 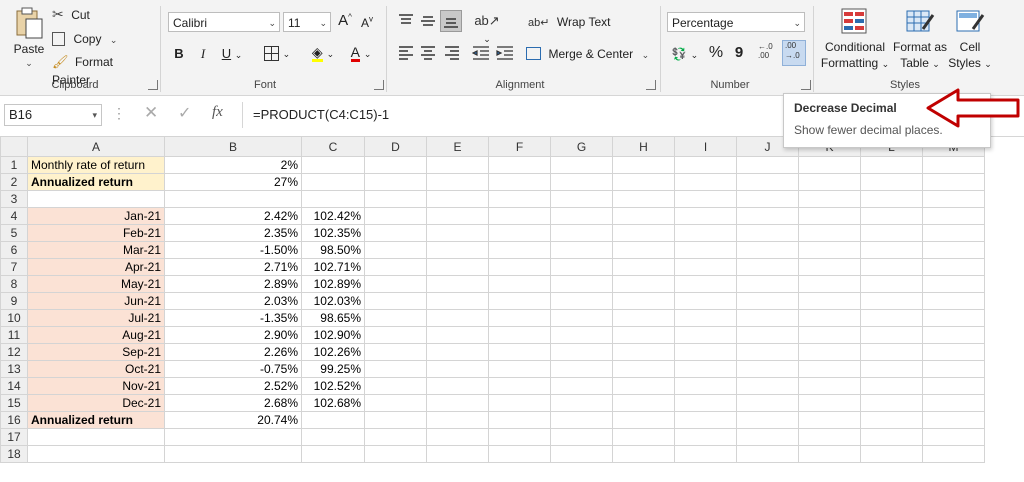 I want to click on cell-j15, so click(x=767, y=403).